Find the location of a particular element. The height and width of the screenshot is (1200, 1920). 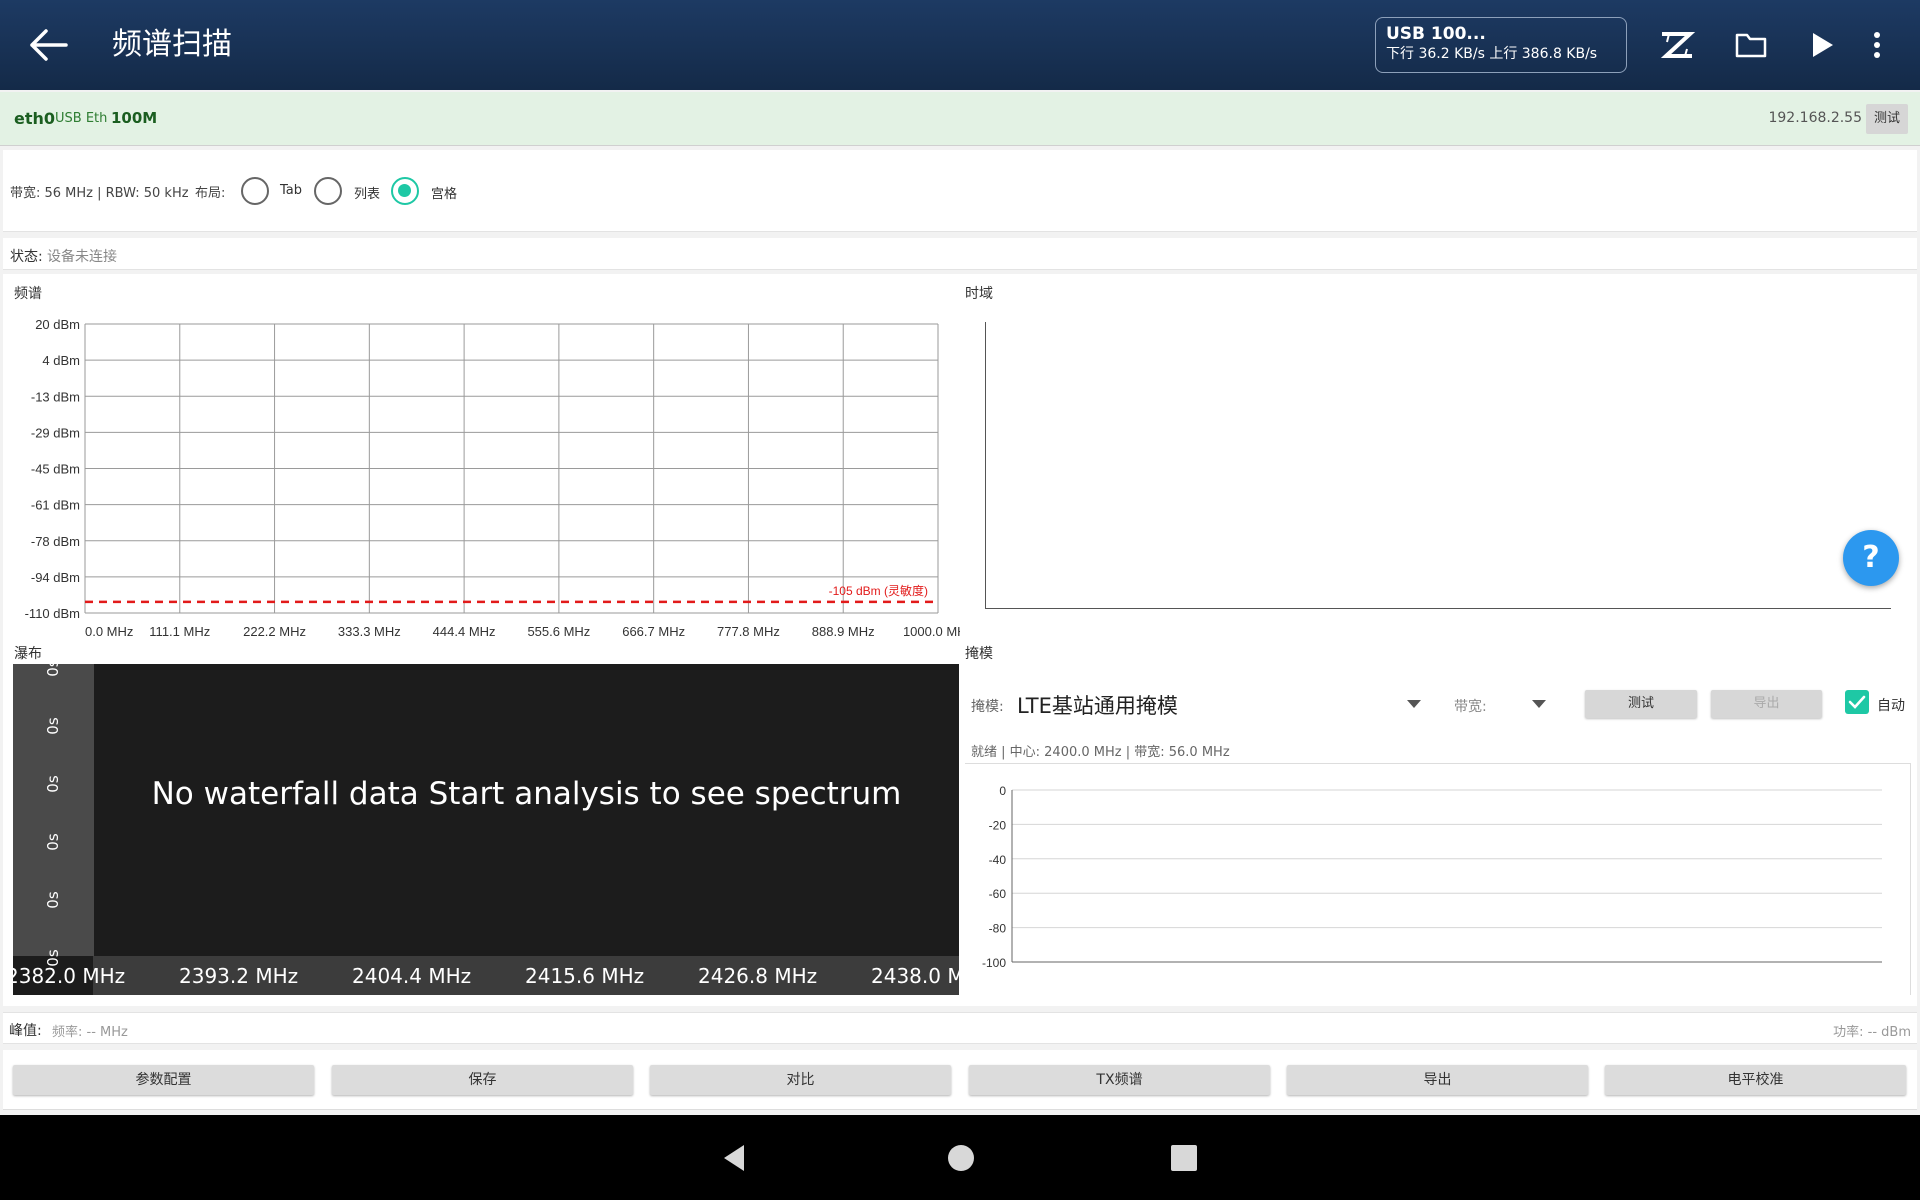

layout-radio-list-label: 列表 is located at coordinates (367, 192).